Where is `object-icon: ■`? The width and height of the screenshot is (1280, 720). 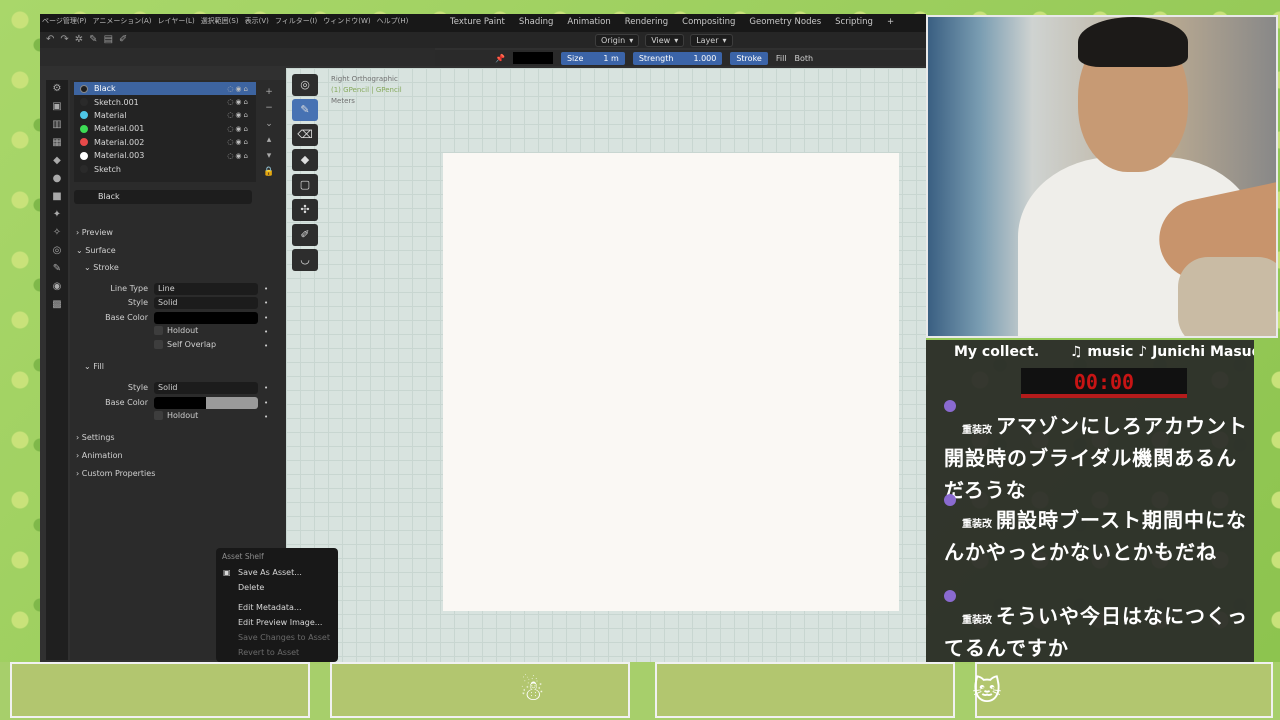
object-icon: ■ is located at coordinates (57, 197).